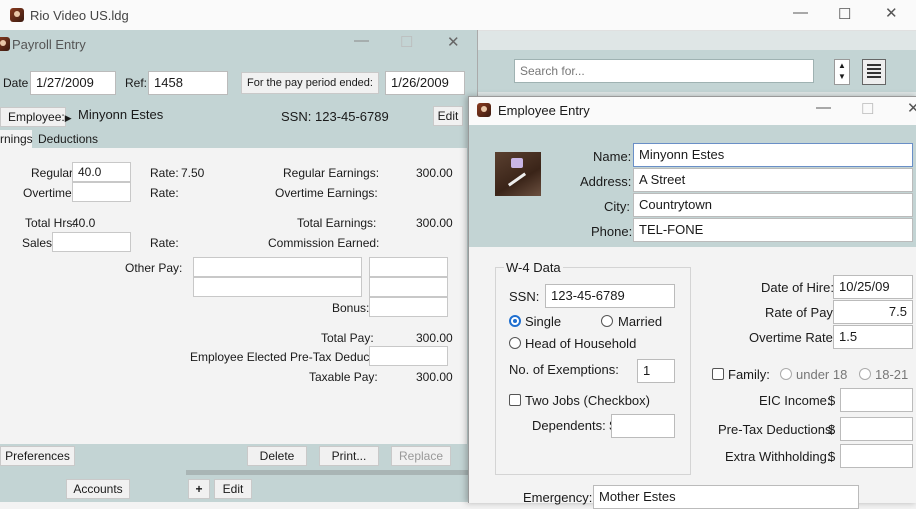 This screenshot has height=509, width=916. I want to click on exemptions-label: No. of Exemptions:, so click(564, 369).